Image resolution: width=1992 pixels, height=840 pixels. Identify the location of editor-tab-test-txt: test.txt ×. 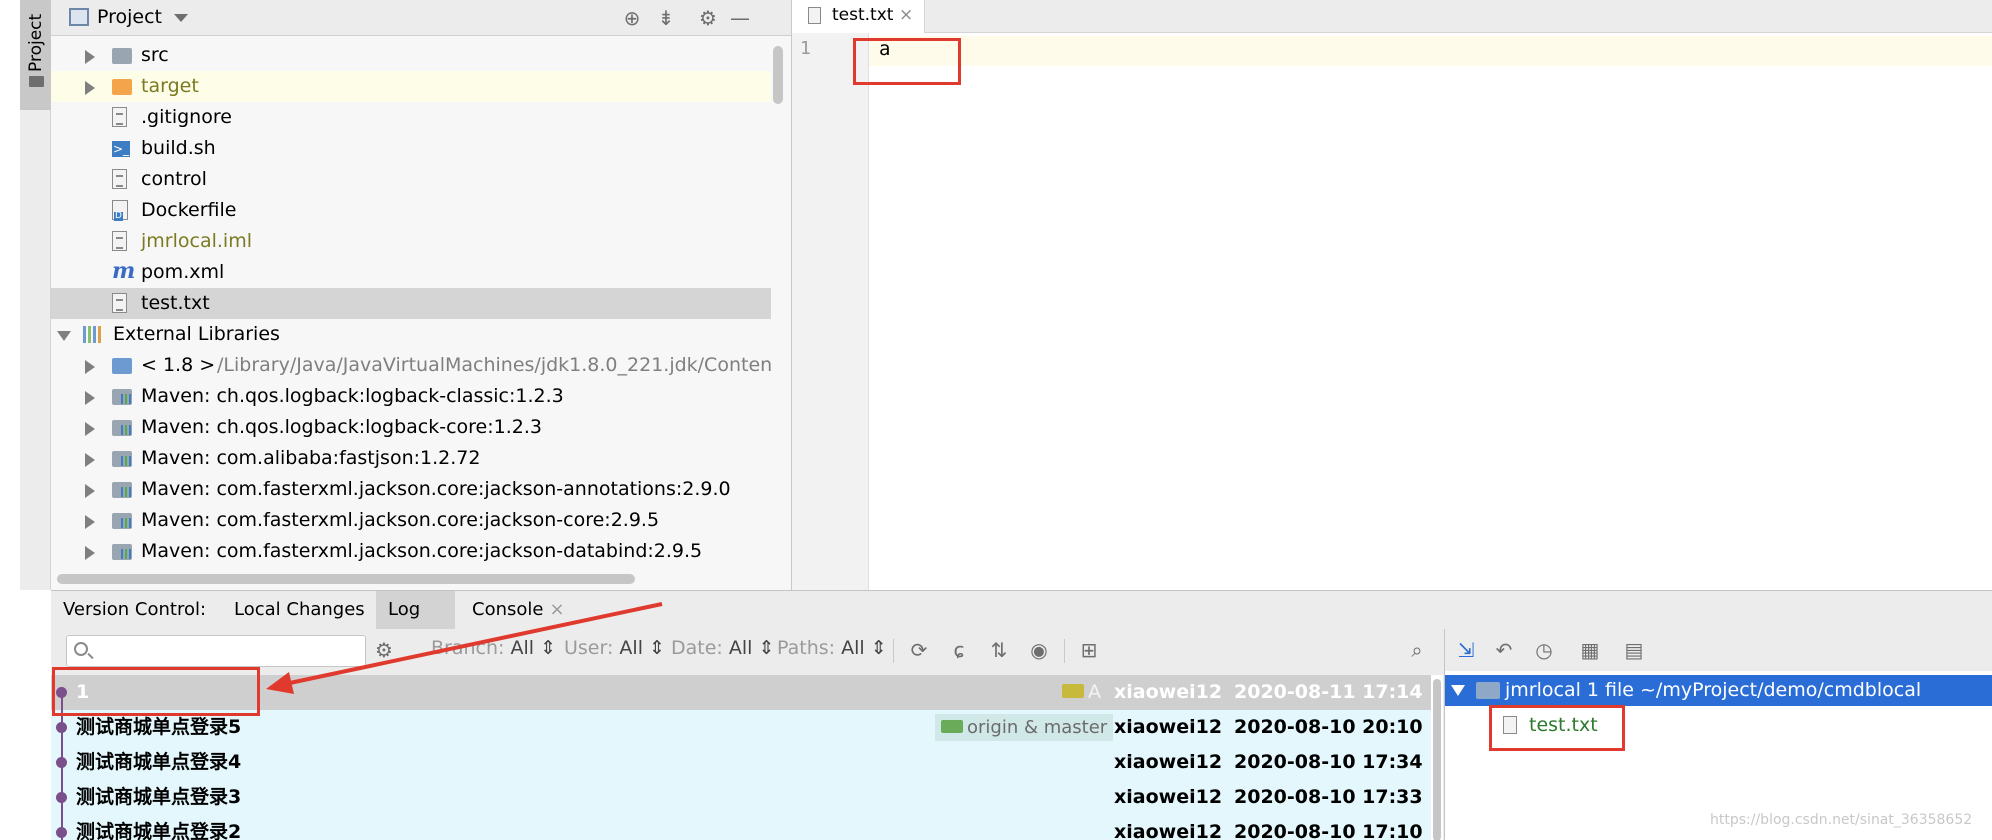
(858, 16).